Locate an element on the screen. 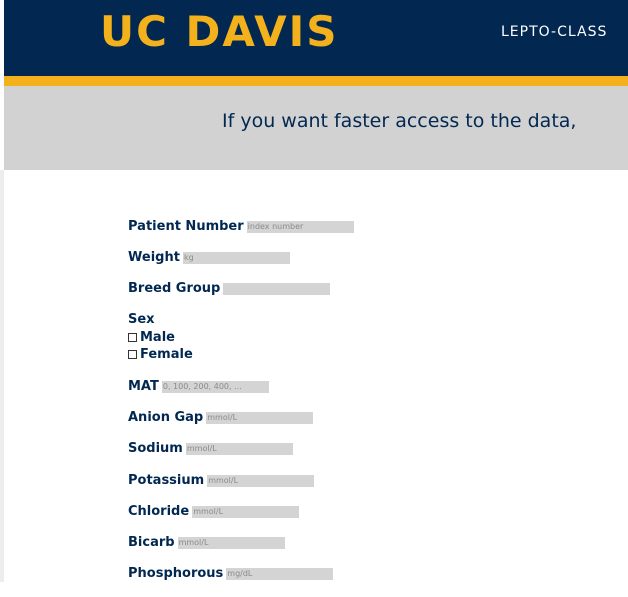  bicarb-label: Bicarb is located at coordinates (151, 542).